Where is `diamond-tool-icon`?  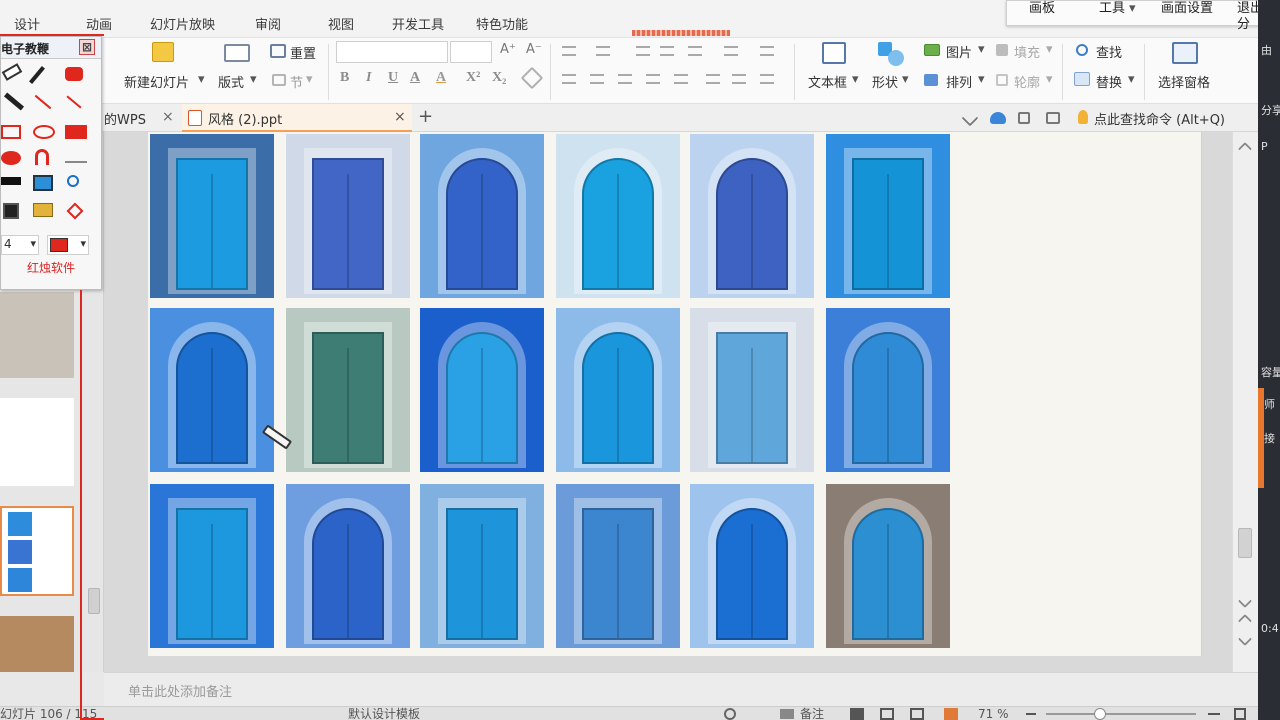
diamond-tool-icon is located at coordinates (75, 211).